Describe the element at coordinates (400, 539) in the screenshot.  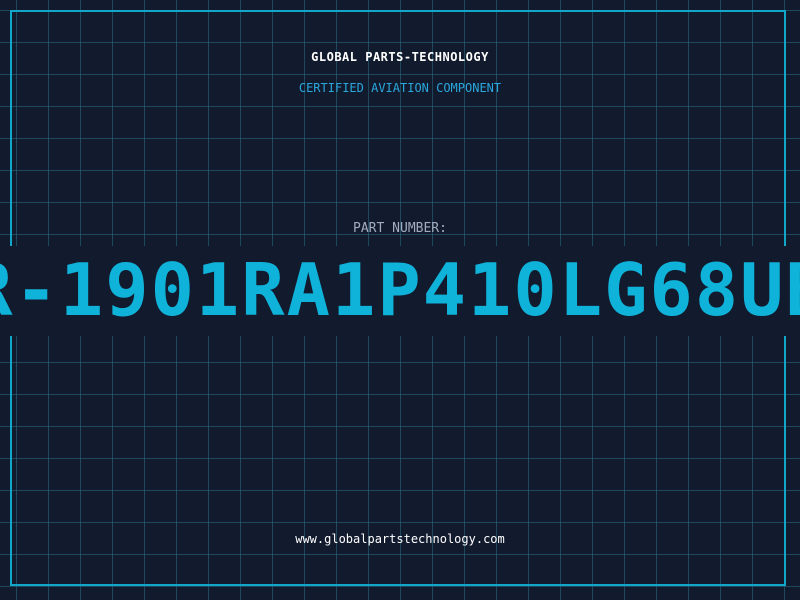
I see `website-url: www.globalpartstechnology.com` at that location.